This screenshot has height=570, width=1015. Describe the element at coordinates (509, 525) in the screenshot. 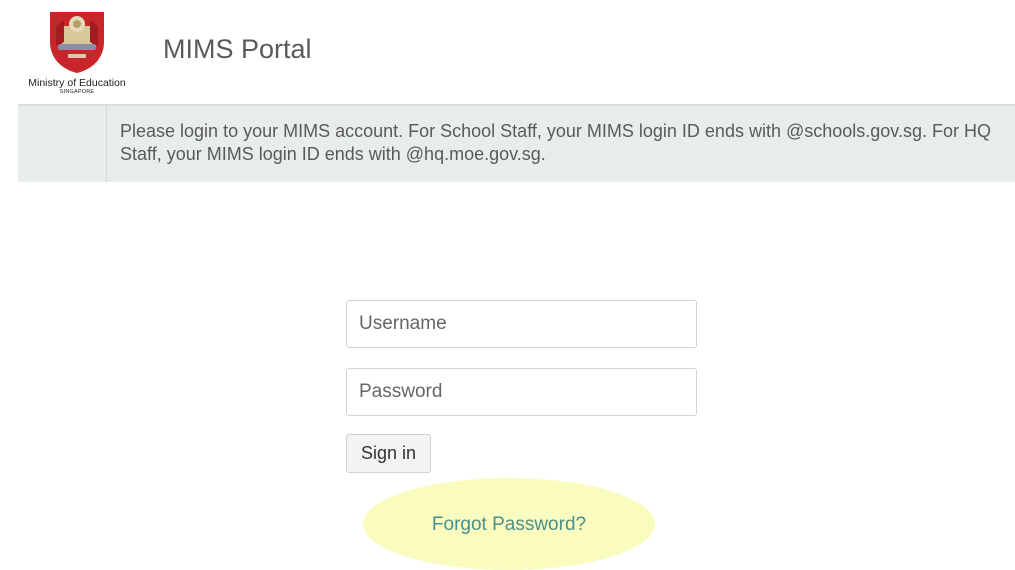

I see `forgot-password-link: Forgot Password?` at that location.